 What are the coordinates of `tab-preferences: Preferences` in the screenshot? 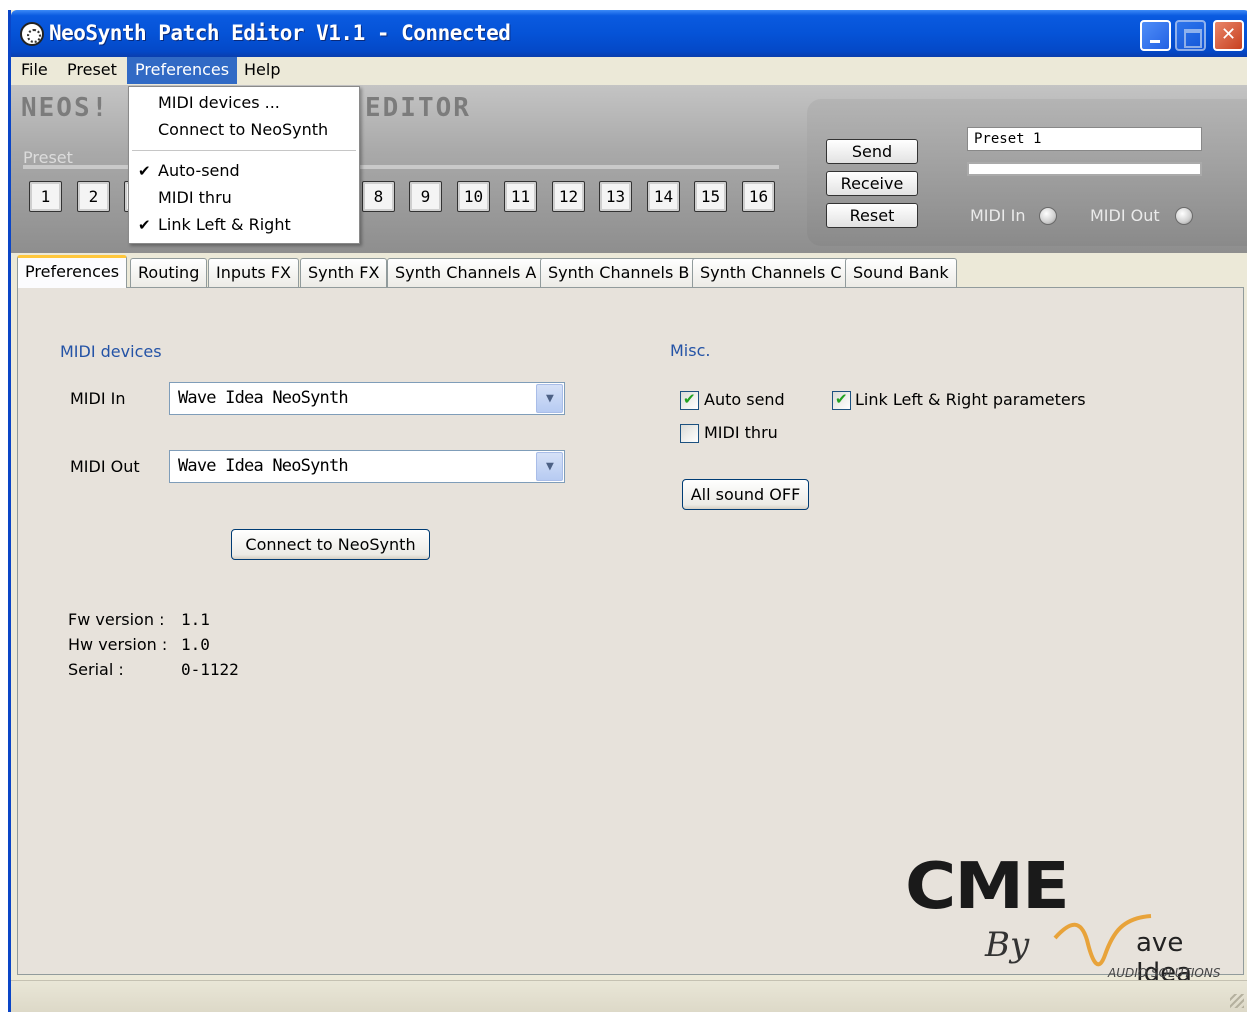 It's located at (72, 271).